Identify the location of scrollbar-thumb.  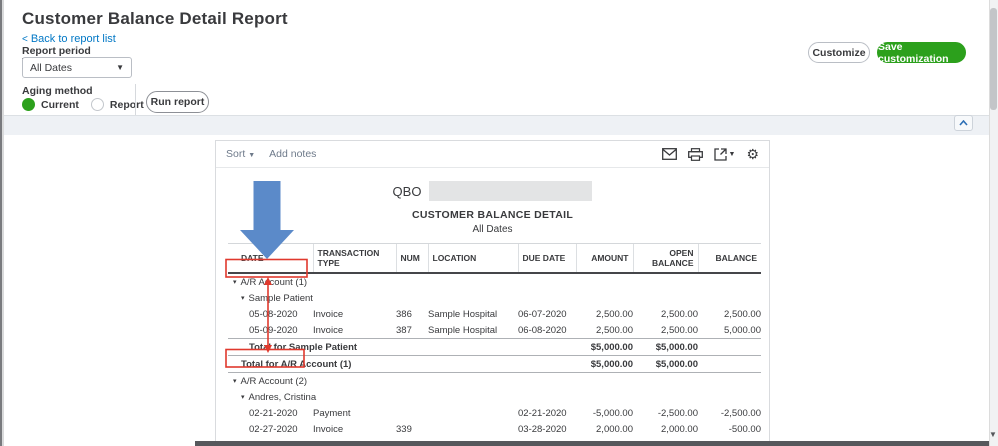
(993, 59).